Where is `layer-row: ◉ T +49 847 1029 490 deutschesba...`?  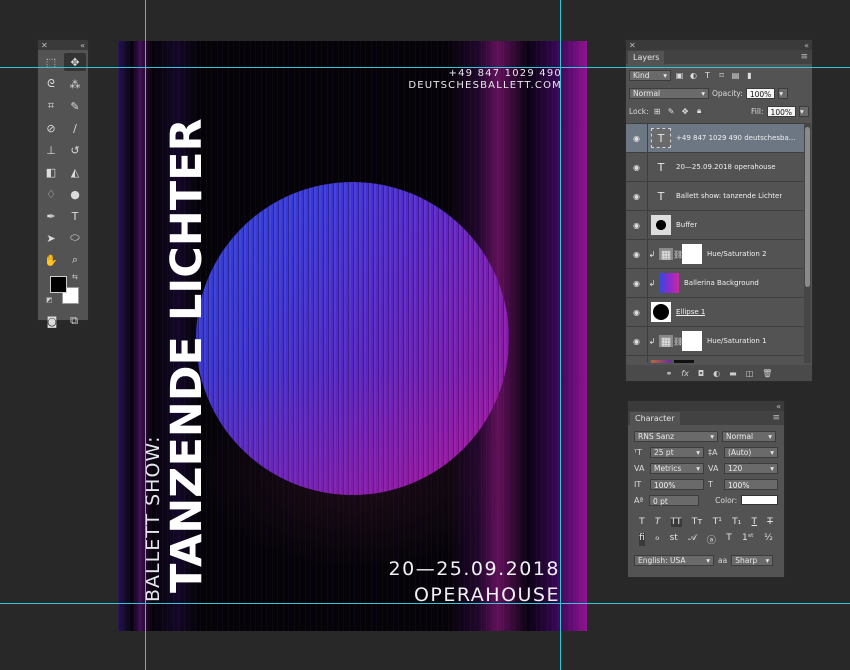
layer-row: ◉ T +49 847 1029 490 deutschesba... is located at coordinates (715, 137).